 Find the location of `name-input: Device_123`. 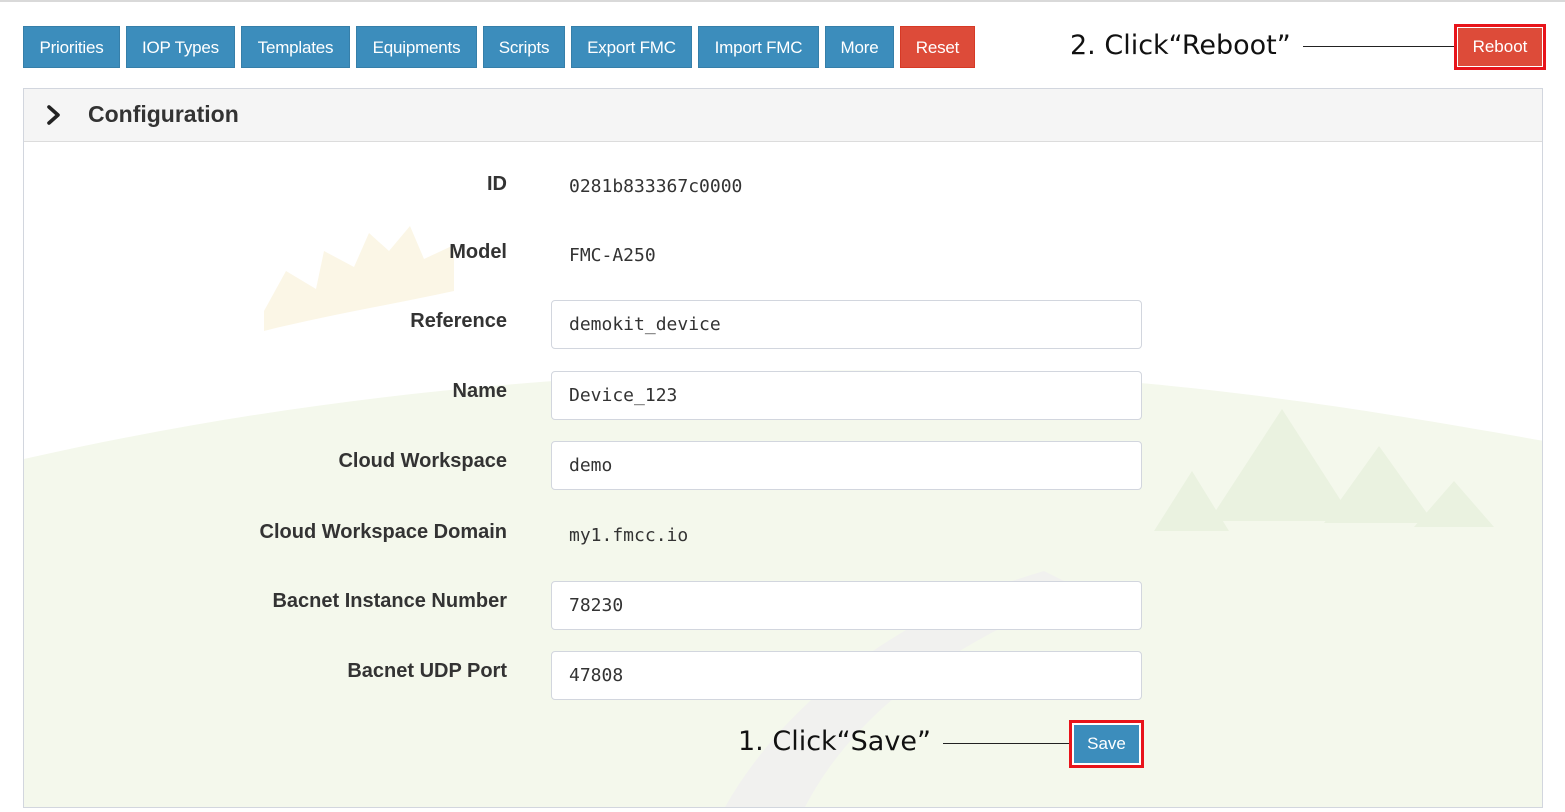

name-input: Device_123 is located at coordinates (846, 395).